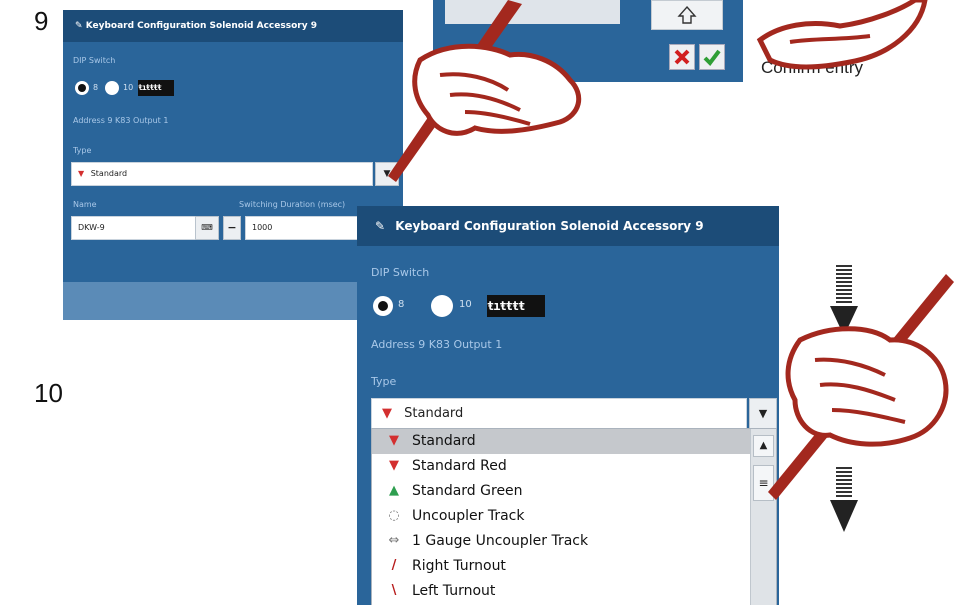 This screenshot has height=605, width=961. Describe the element at coordinates (394, 515) in the screenshot. I see `uncoupler-track-icon: ◌` at that location.